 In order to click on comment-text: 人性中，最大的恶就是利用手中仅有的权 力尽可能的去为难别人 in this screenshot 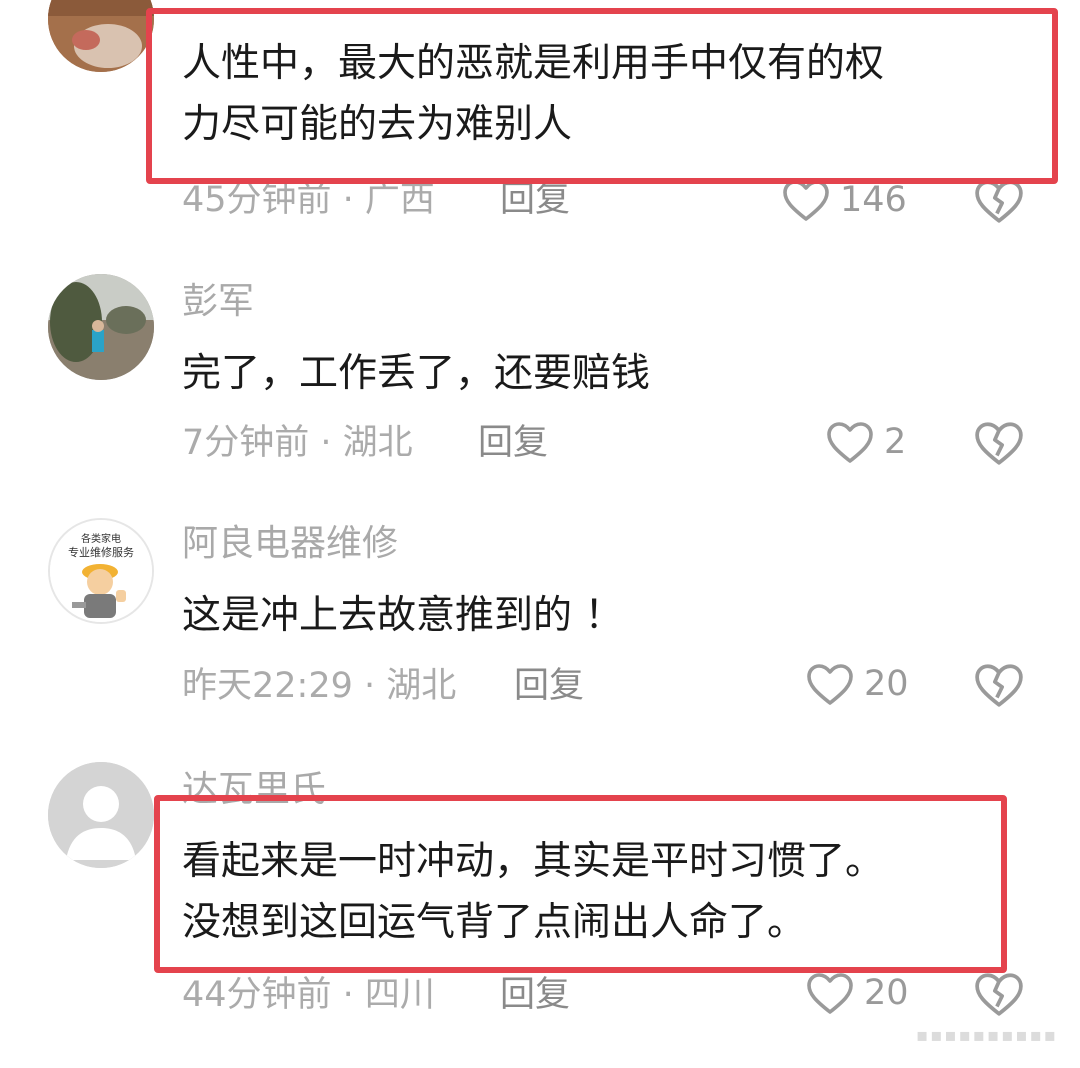, I will do `click(533, 94)`.